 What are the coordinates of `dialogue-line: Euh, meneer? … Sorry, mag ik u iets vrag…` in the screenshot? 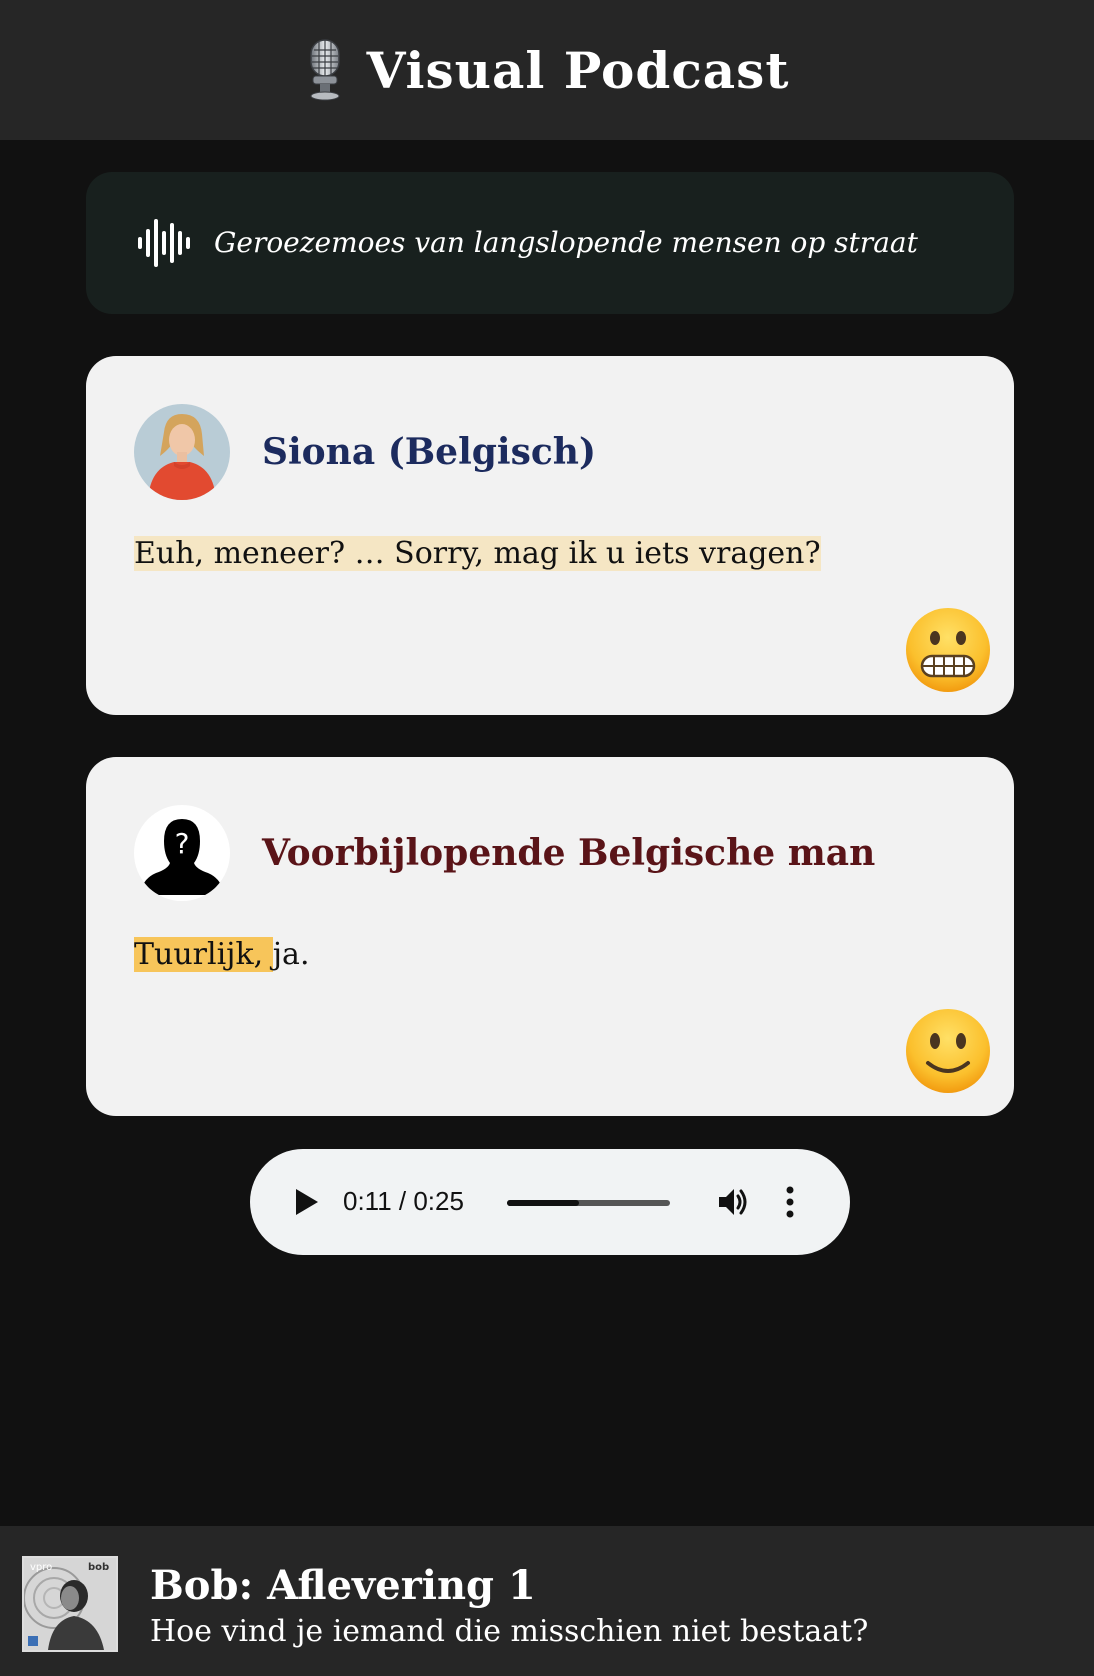 It's located at (477, 554).